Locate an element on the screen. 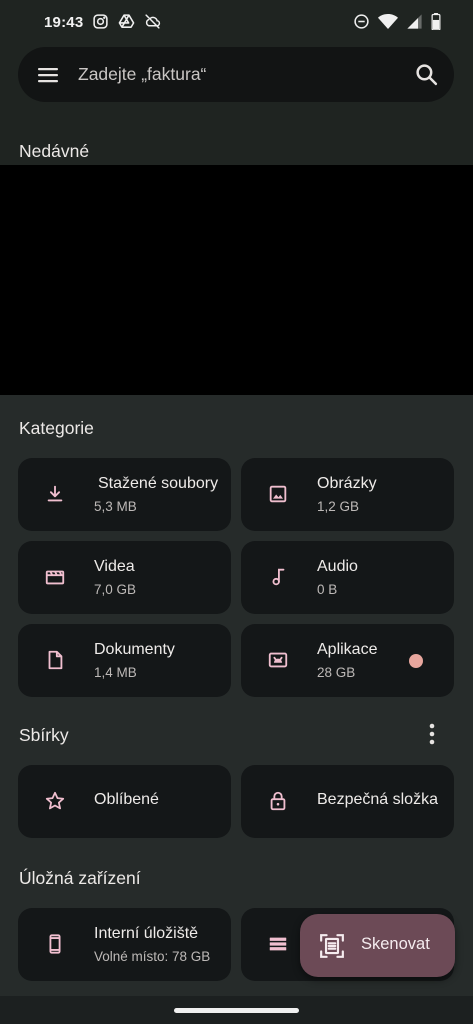 The width and height of the screenshot is (473, 1024). dnd-icon is located at coordinates (361, 21).